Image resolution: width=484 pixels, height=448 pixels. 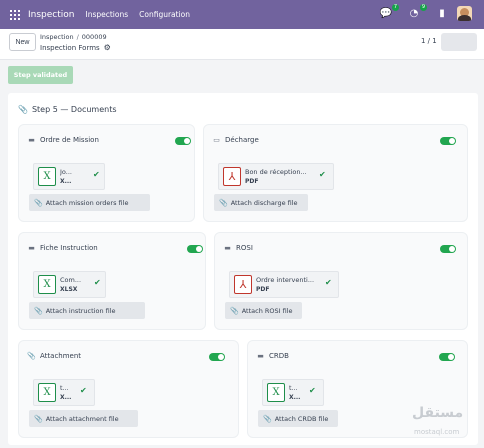 I want to click on pager-buttons, so click(x=459, y=42).